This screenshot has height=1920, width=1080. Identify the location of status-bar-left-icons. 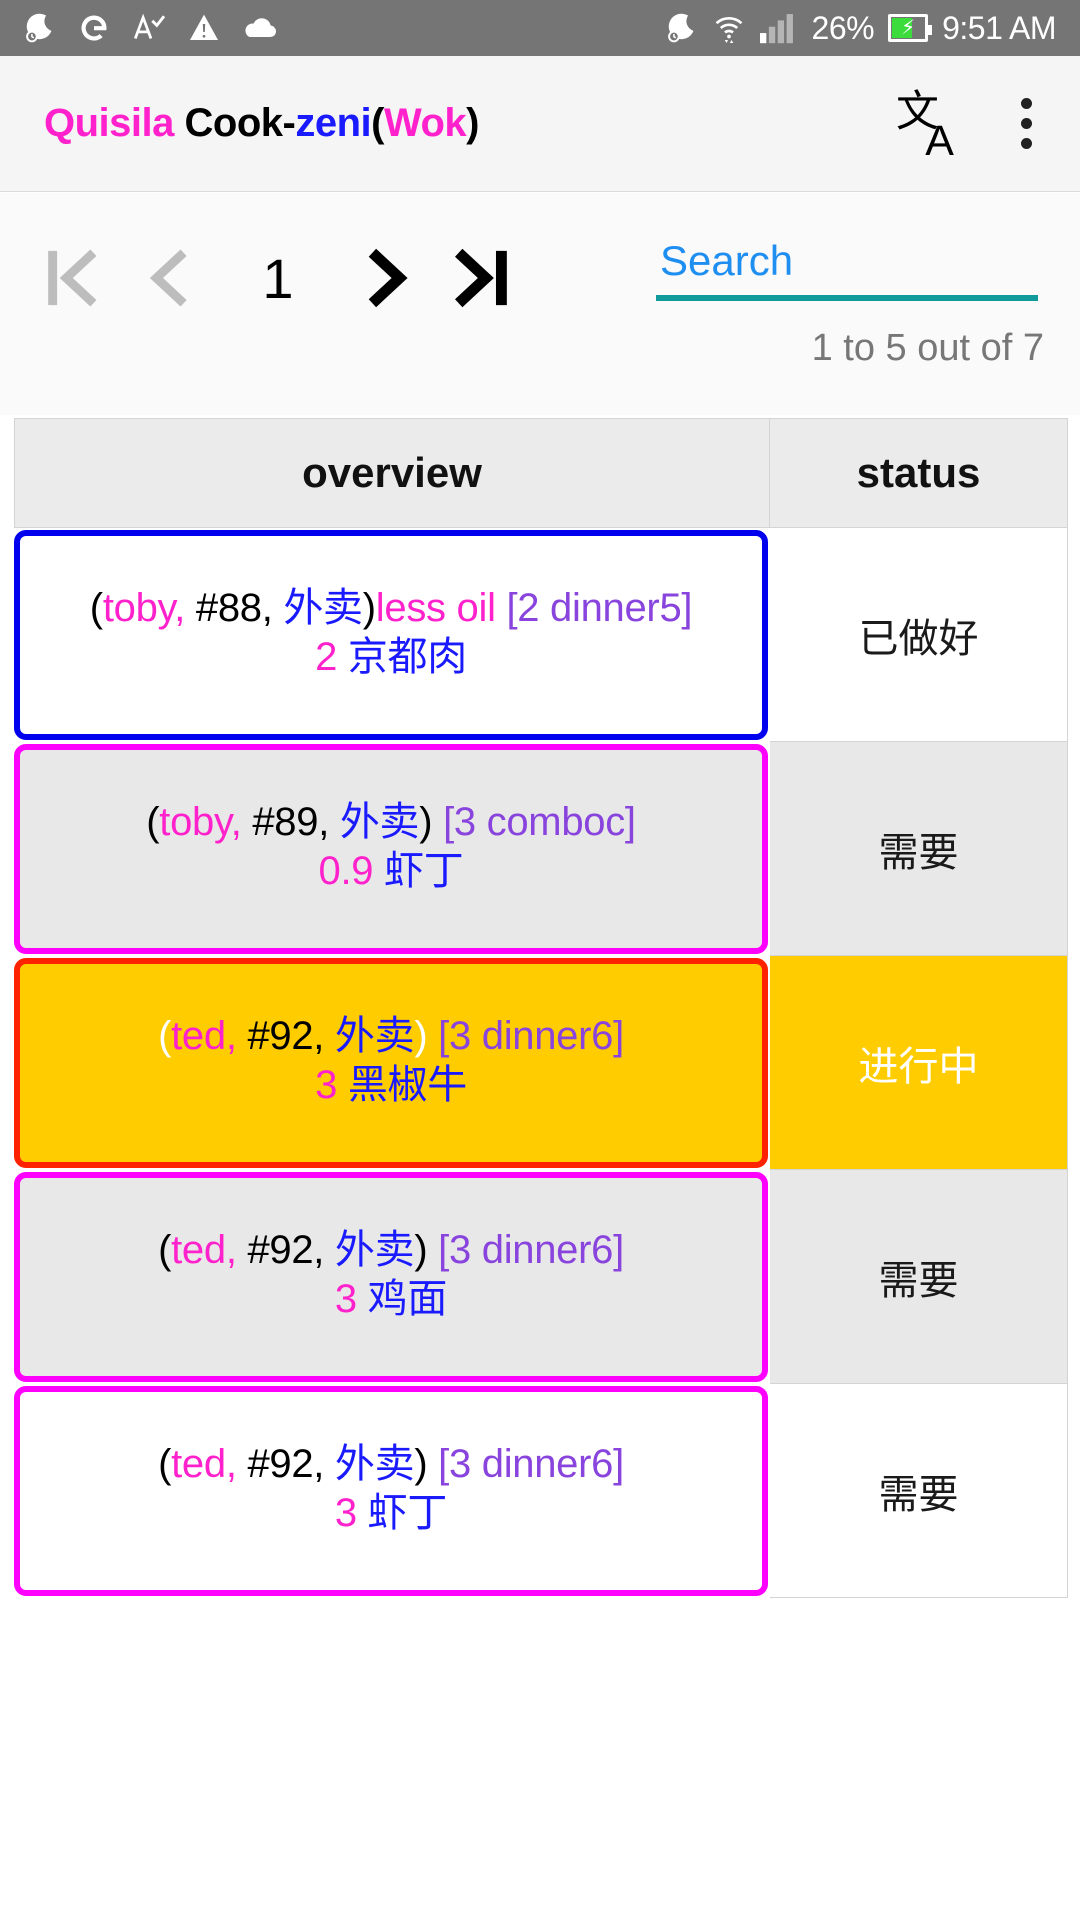
(139, 28).